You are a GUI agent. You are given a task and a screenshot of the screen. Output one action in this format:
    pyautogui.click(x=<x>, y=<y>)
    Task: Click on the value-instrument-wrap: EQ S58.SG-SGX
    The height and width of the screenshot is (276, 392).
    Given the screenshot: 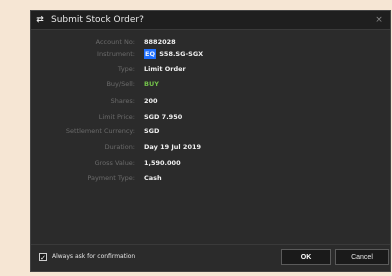 What is the action you would take?
    pyautogui.click(x=173, y=54)
    